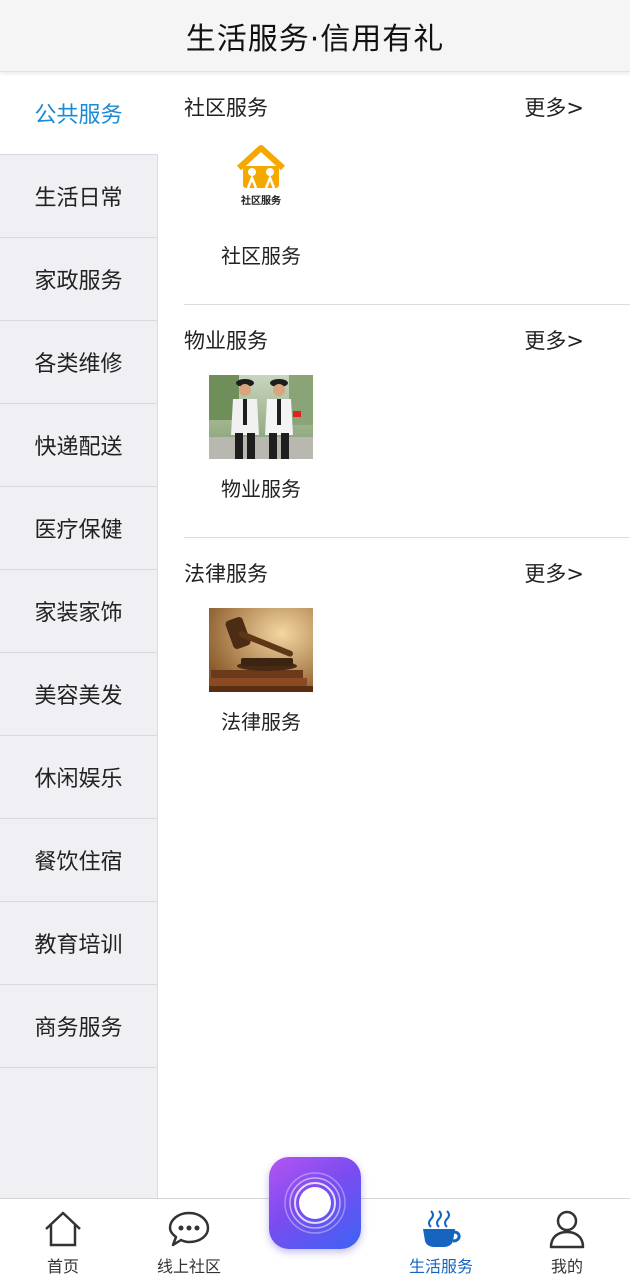 This screenshot has width=630, height=1280. What do you see at coordinates (78, 279) in the screenshot?
I see `sidebar-item-housekeeping: 家政服务` at bounding box center [78, 279].